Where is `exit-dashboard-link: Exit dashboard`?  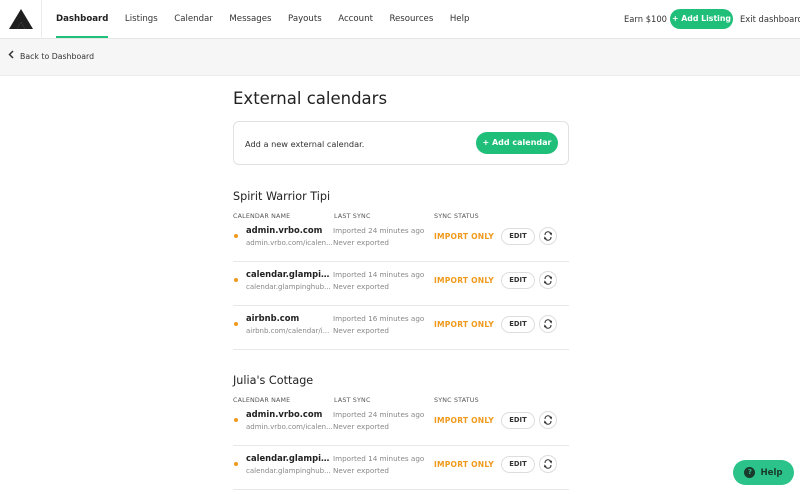
exit-dashboard-link: Exit dashboard is located at coordinates (770, 19).